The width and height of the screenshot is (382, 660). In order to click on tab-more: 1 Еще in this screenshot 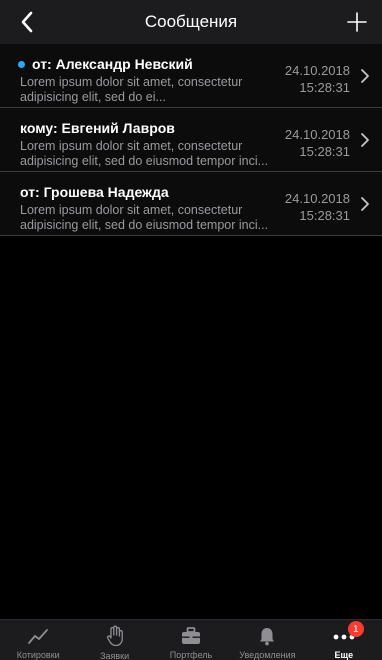, I will do `click(344, 640)`.